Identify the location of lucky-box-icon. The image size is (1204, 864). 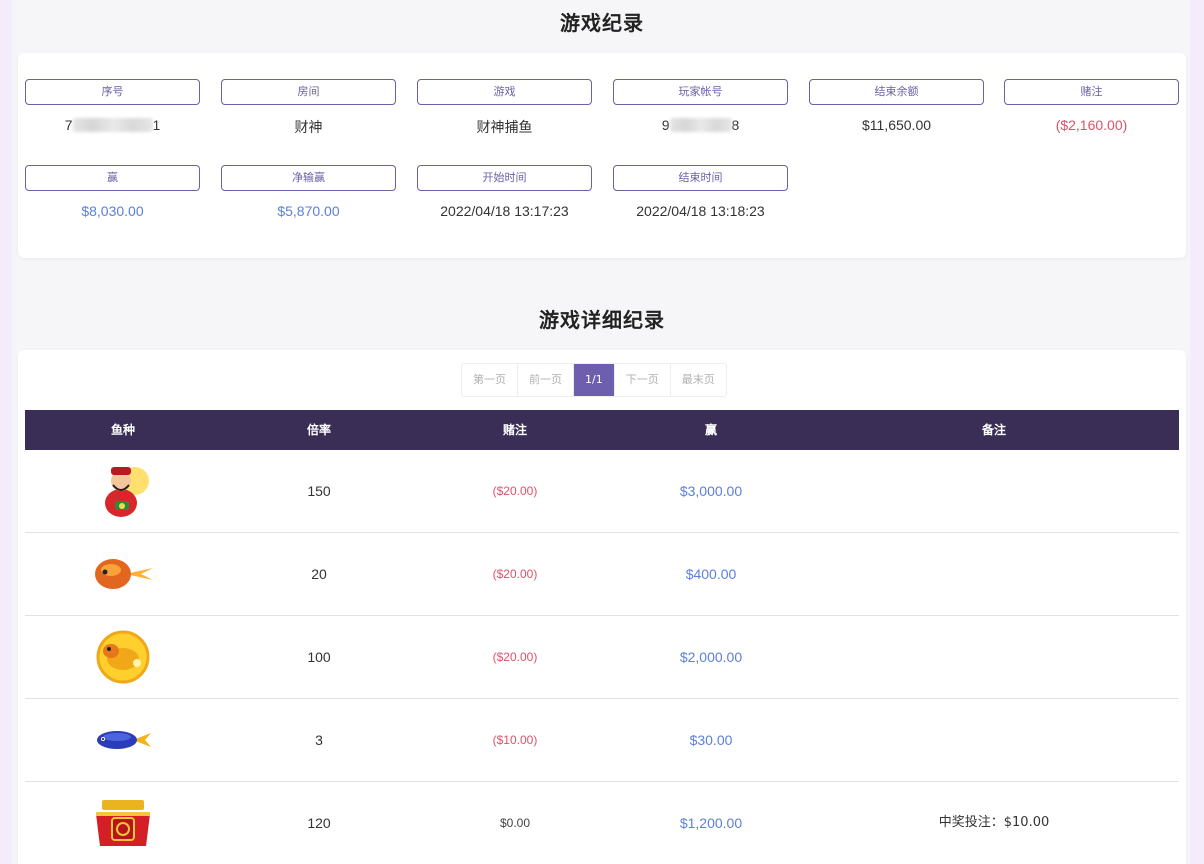
(123, 823).